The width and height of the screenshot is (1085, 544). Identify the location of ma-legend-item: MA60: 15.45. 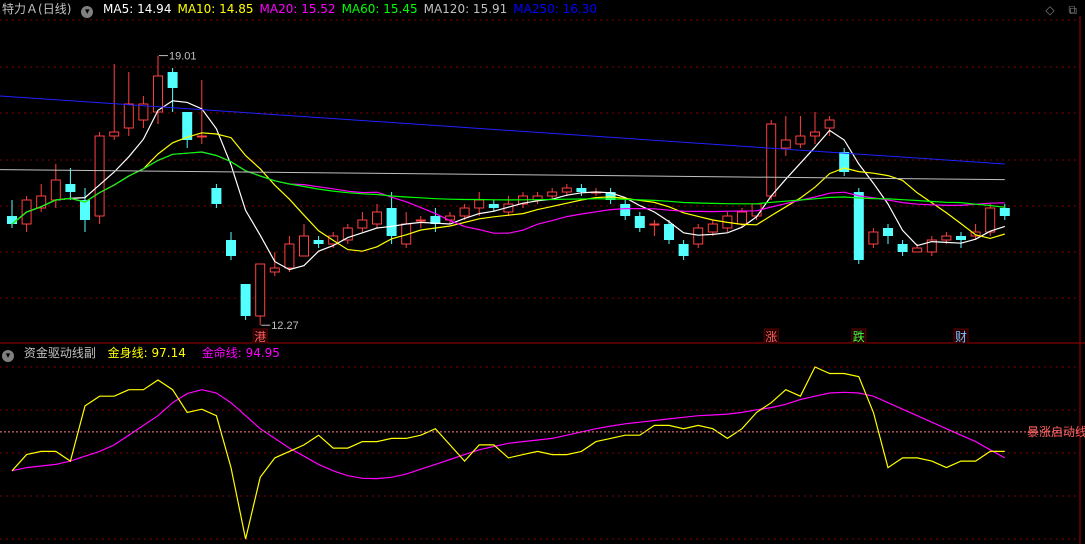
(379, 9).